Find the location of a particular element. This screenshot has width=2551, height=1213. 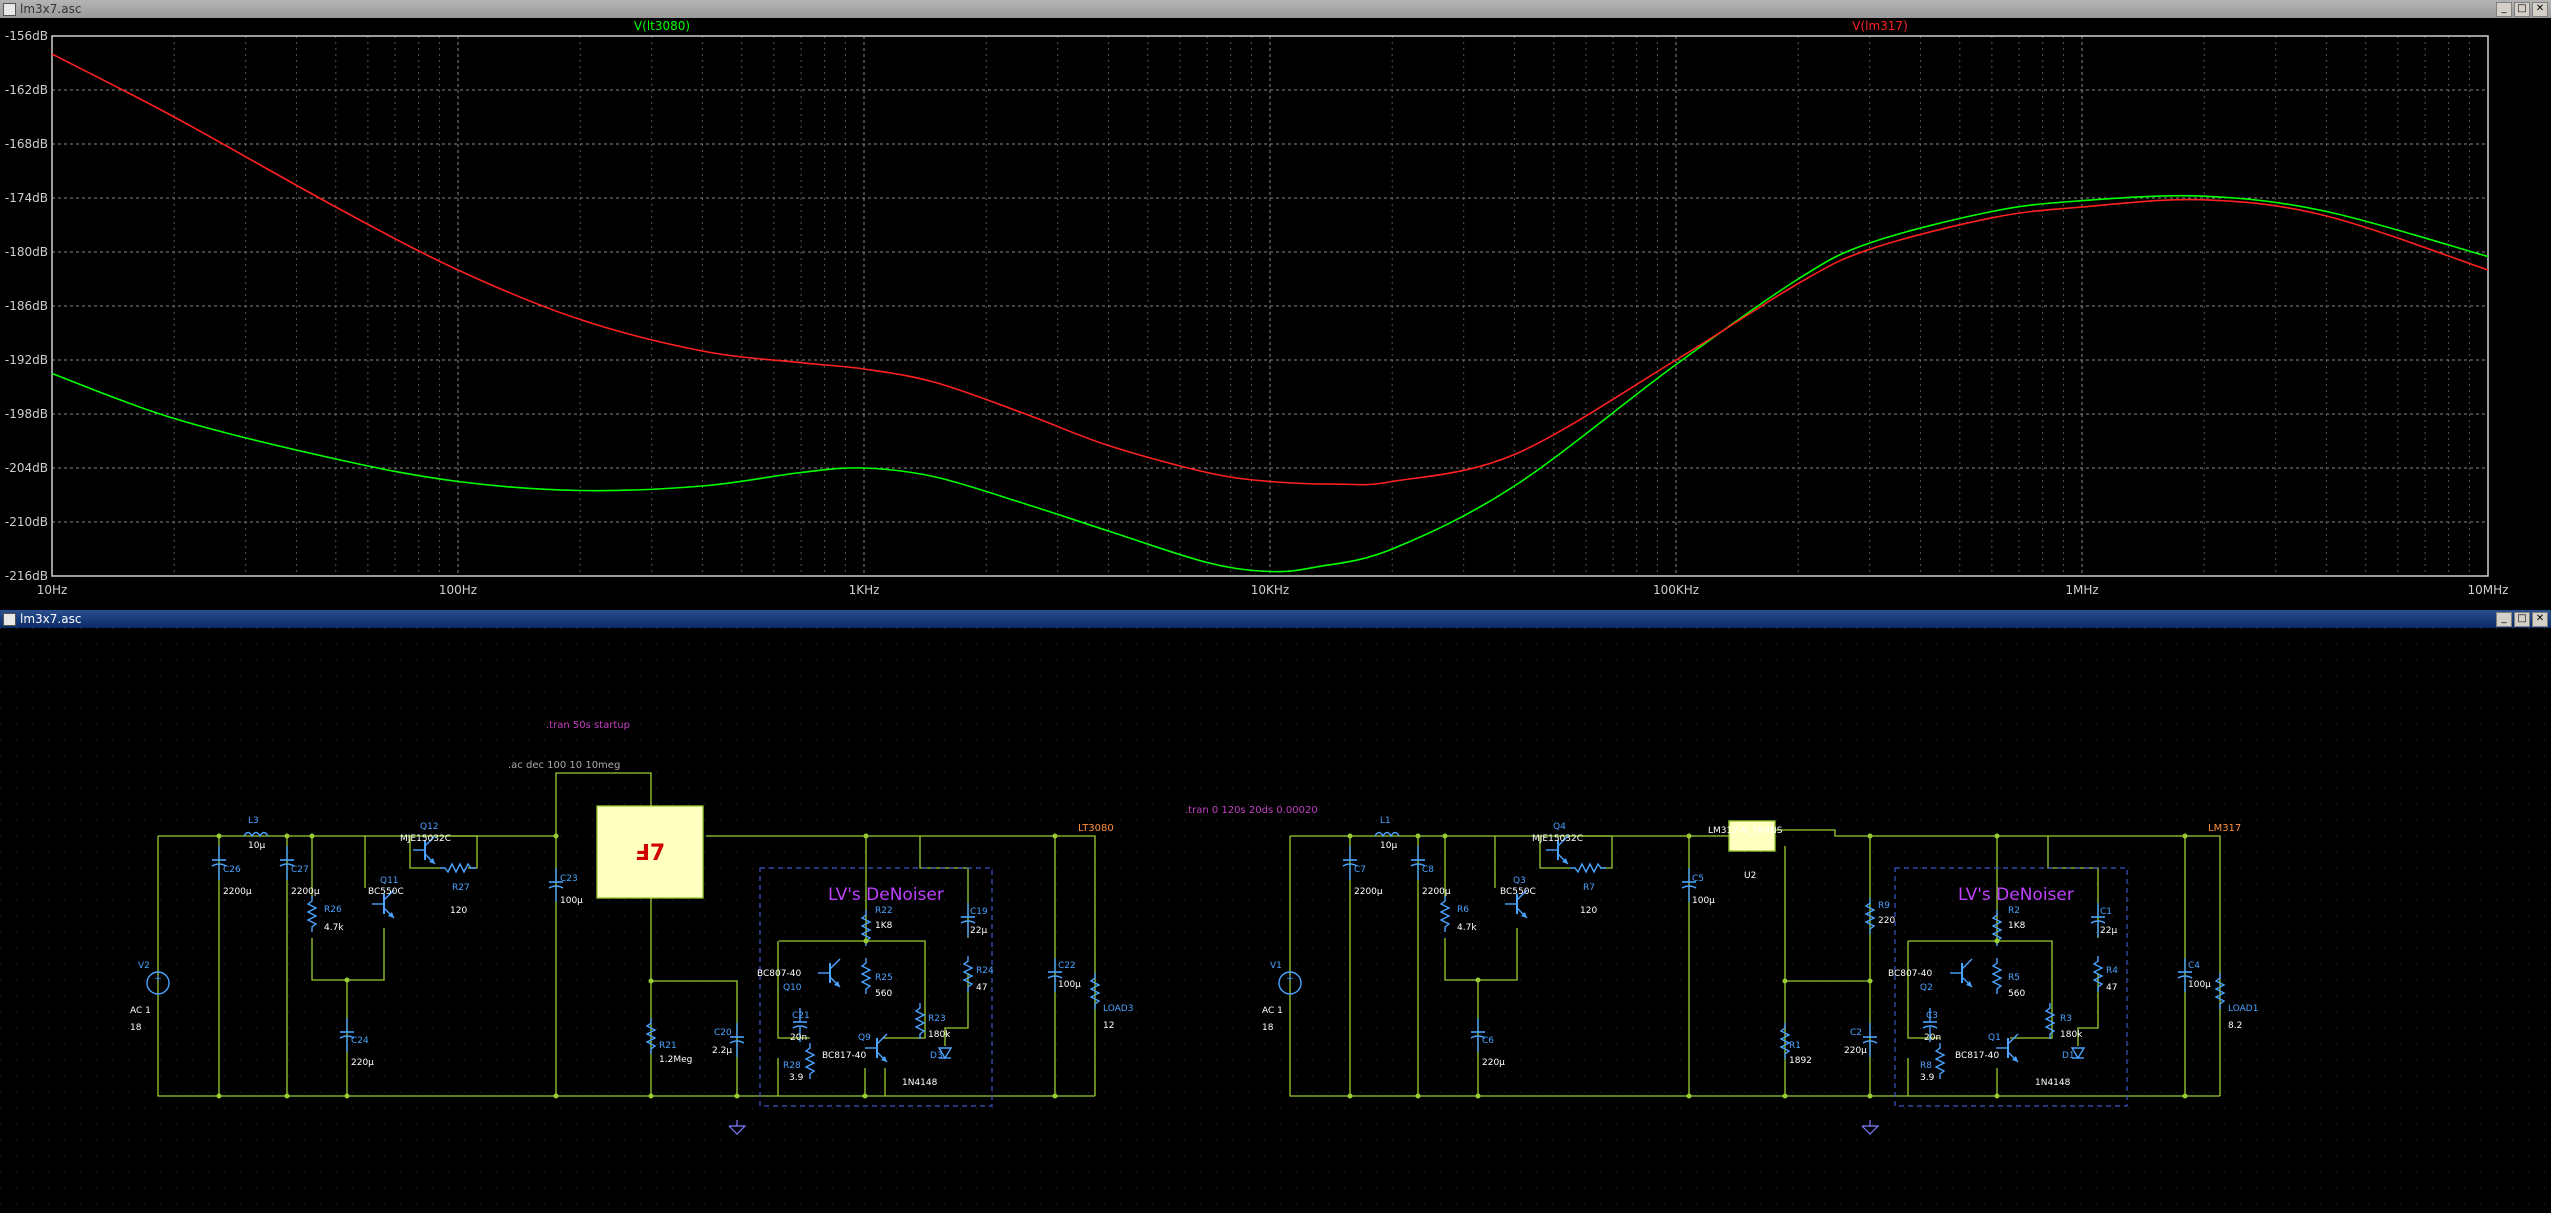

c20-label: C20 is located at coordinates (723, 1033).